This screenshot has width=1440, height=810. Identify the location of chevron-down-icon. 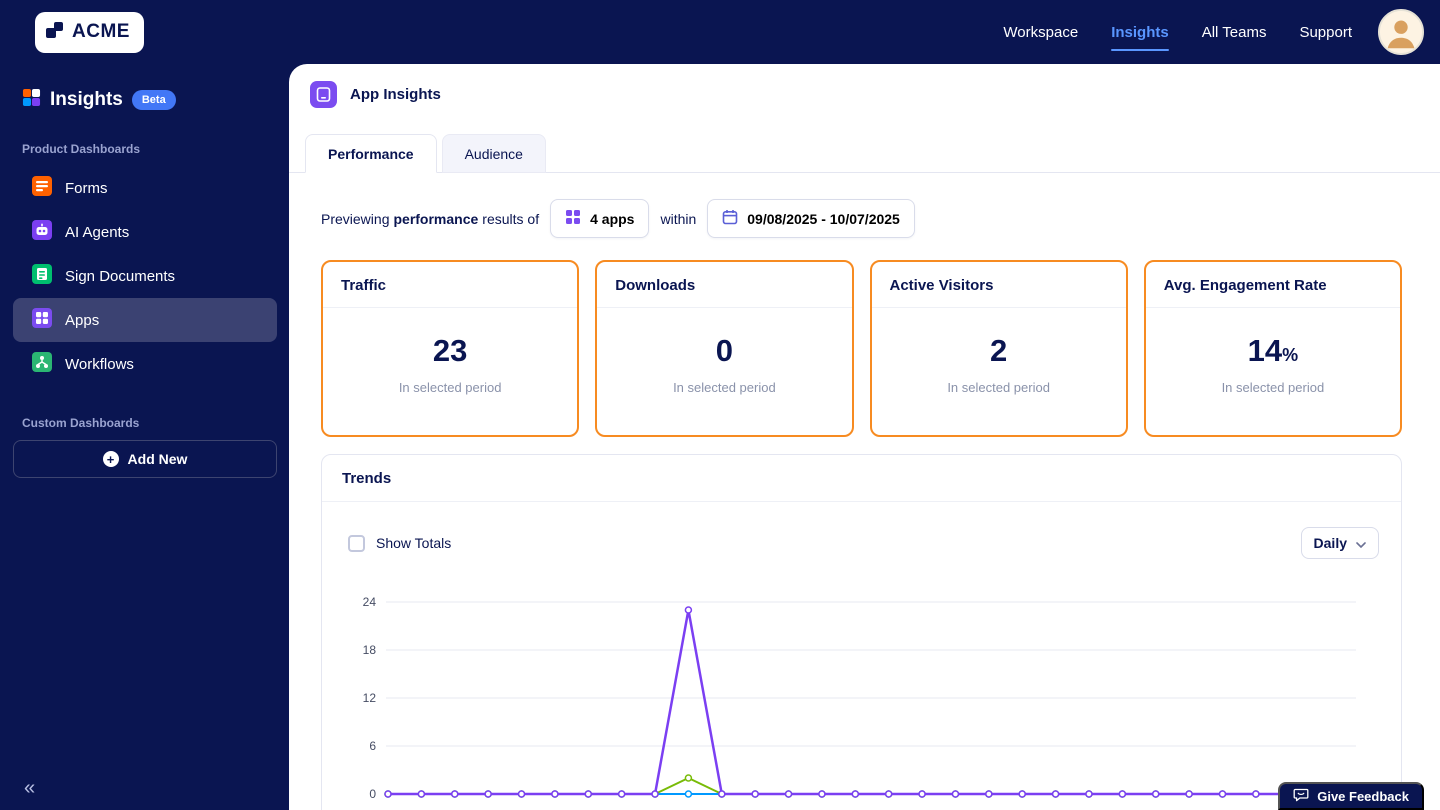
(1361, 543).